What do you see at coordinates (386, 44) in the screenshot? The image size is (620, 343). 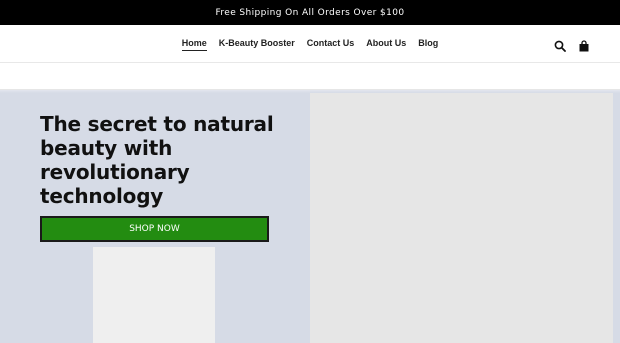 I see `nav-item-about-us: About Us` at bounding box center [386, 44].